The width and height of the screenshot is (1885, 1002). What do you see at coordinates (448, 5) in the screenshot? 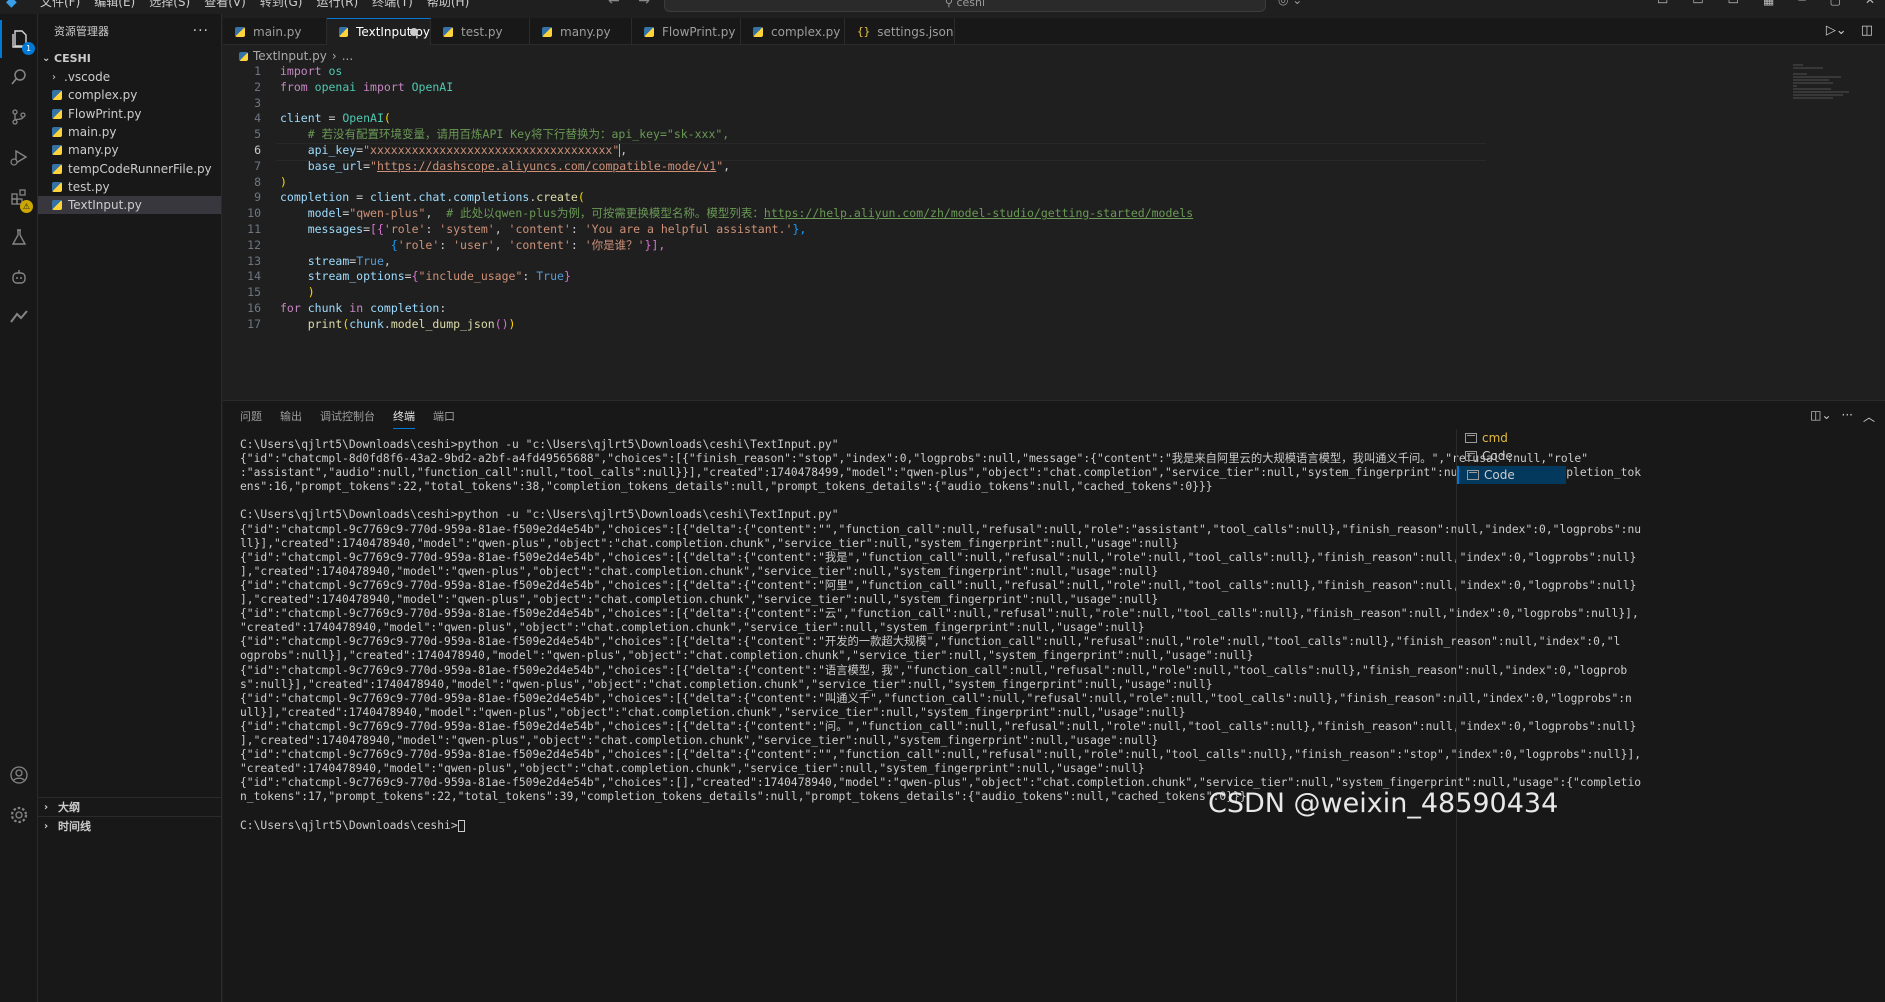
I see `menu-help: 帮助(H)` at bounding box center [448, 5].